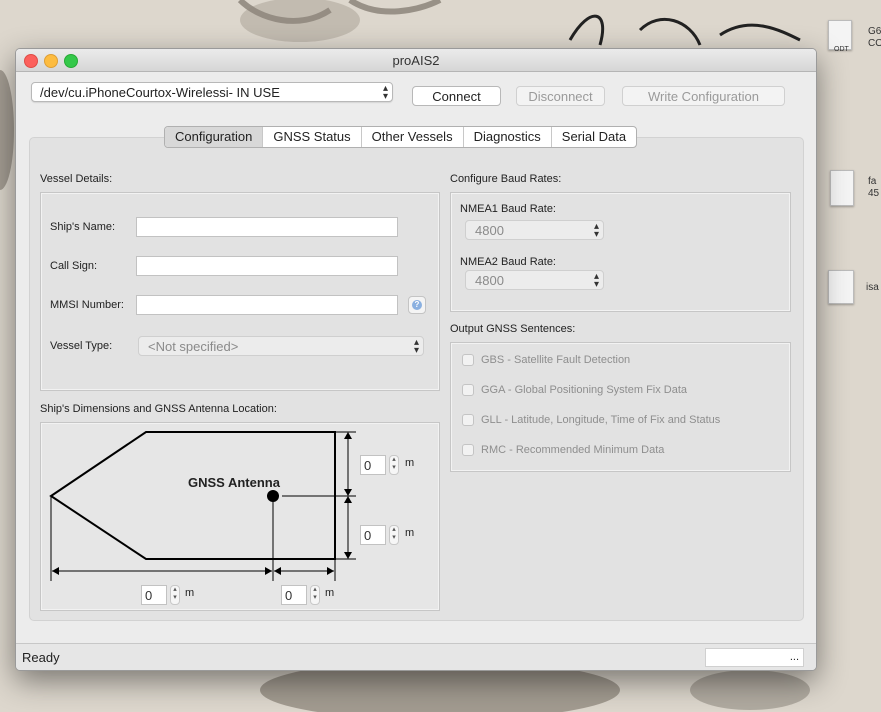 Image resolution: width=881 pixels, height=712 pixels. Describe the element at coordinates (281, 346) in the screenshot. I see `vessel-type-select: <Not specified> ▴ ▾` at that location.